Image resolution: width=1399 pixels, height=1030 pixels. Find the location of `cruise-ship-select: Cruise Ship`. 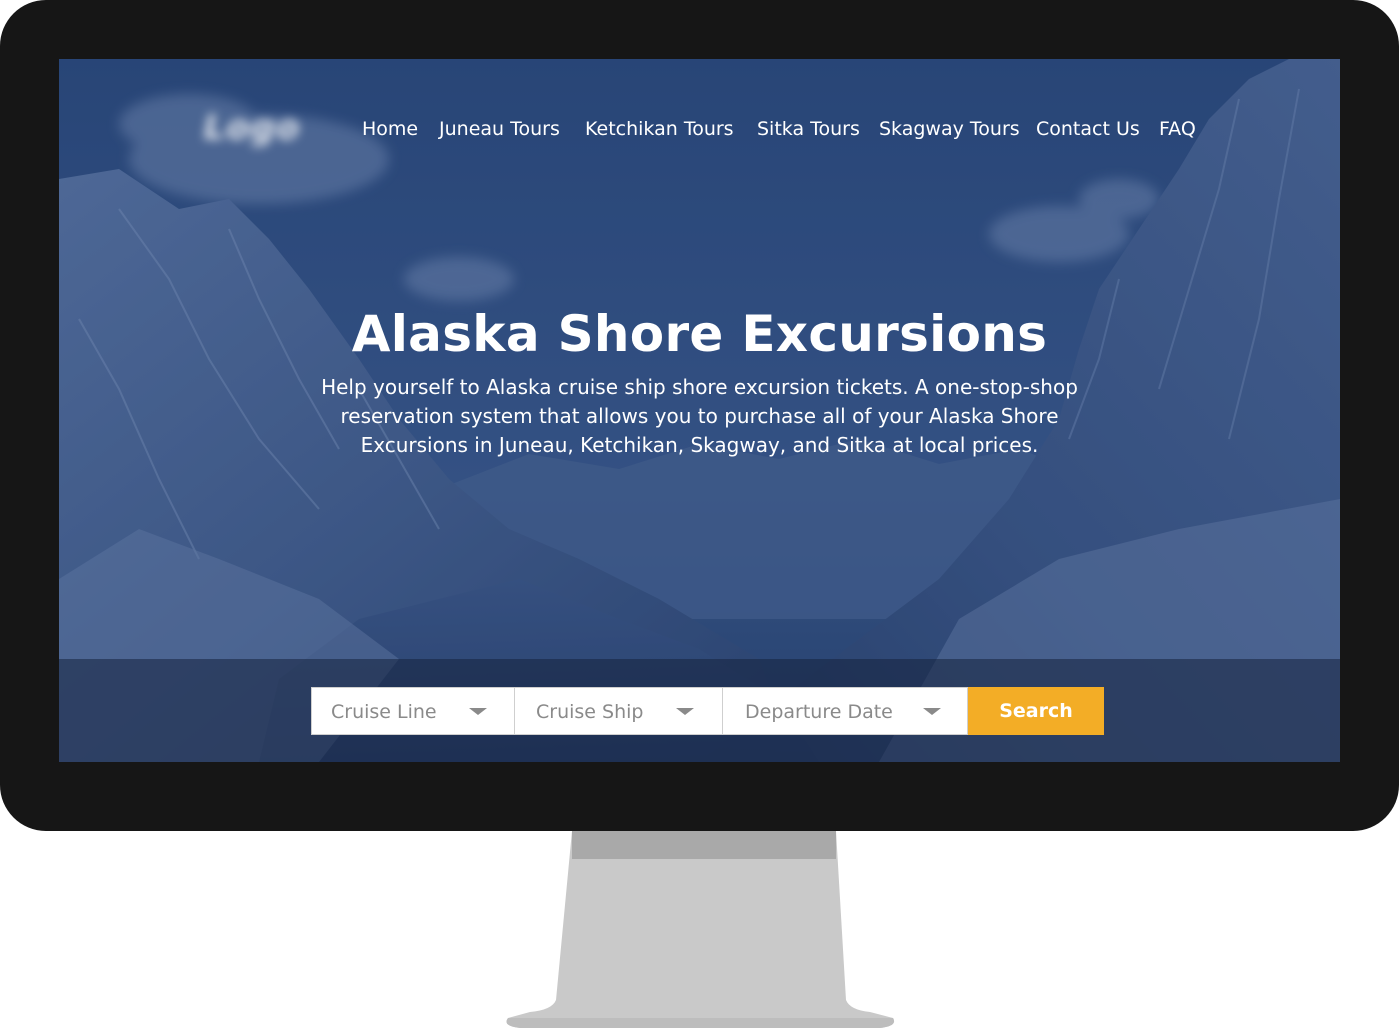

cruise-ship-select: Cruise Ship is located at coordinates (619, 711).